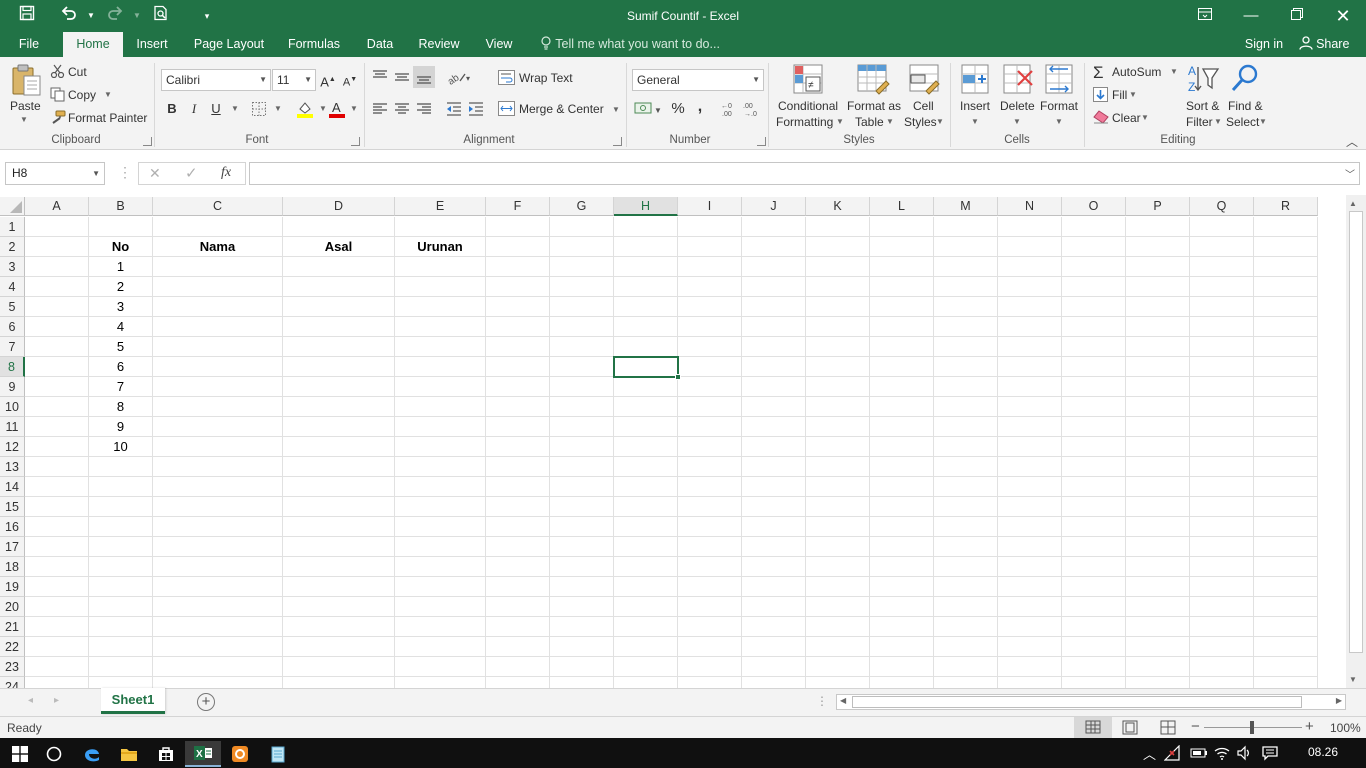 The image size is (1366, 768). What do you see at coordinates (1222, 367) in the screenshot?
I see `cell-q8` at bounding box center [1222, 367].